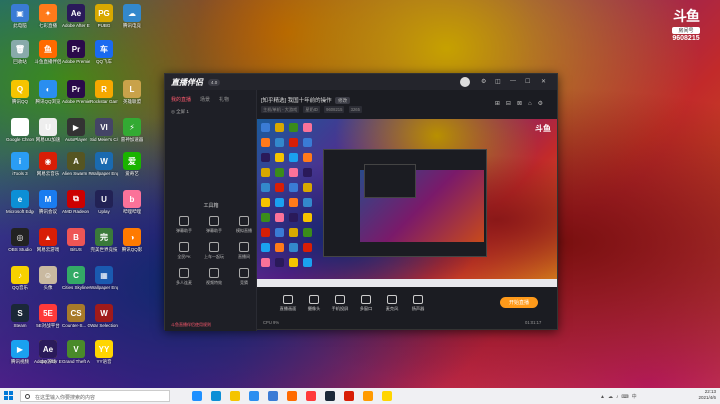 The image size is (720, 404). I want to click on tool-item: 多人连麦, so click(184, 277).